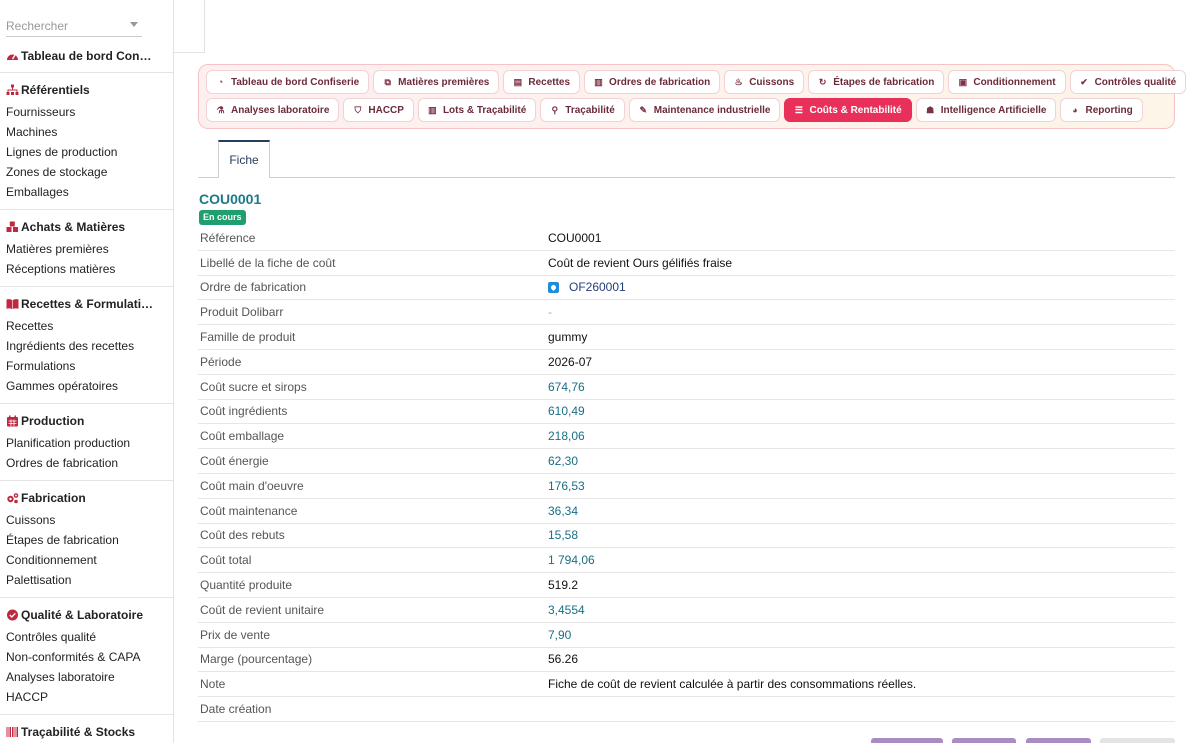  Describe the element at coordinates (848, 110) in the screenshot. I see `module-tab: ☰ Coûts & Rentabilité` at that location.